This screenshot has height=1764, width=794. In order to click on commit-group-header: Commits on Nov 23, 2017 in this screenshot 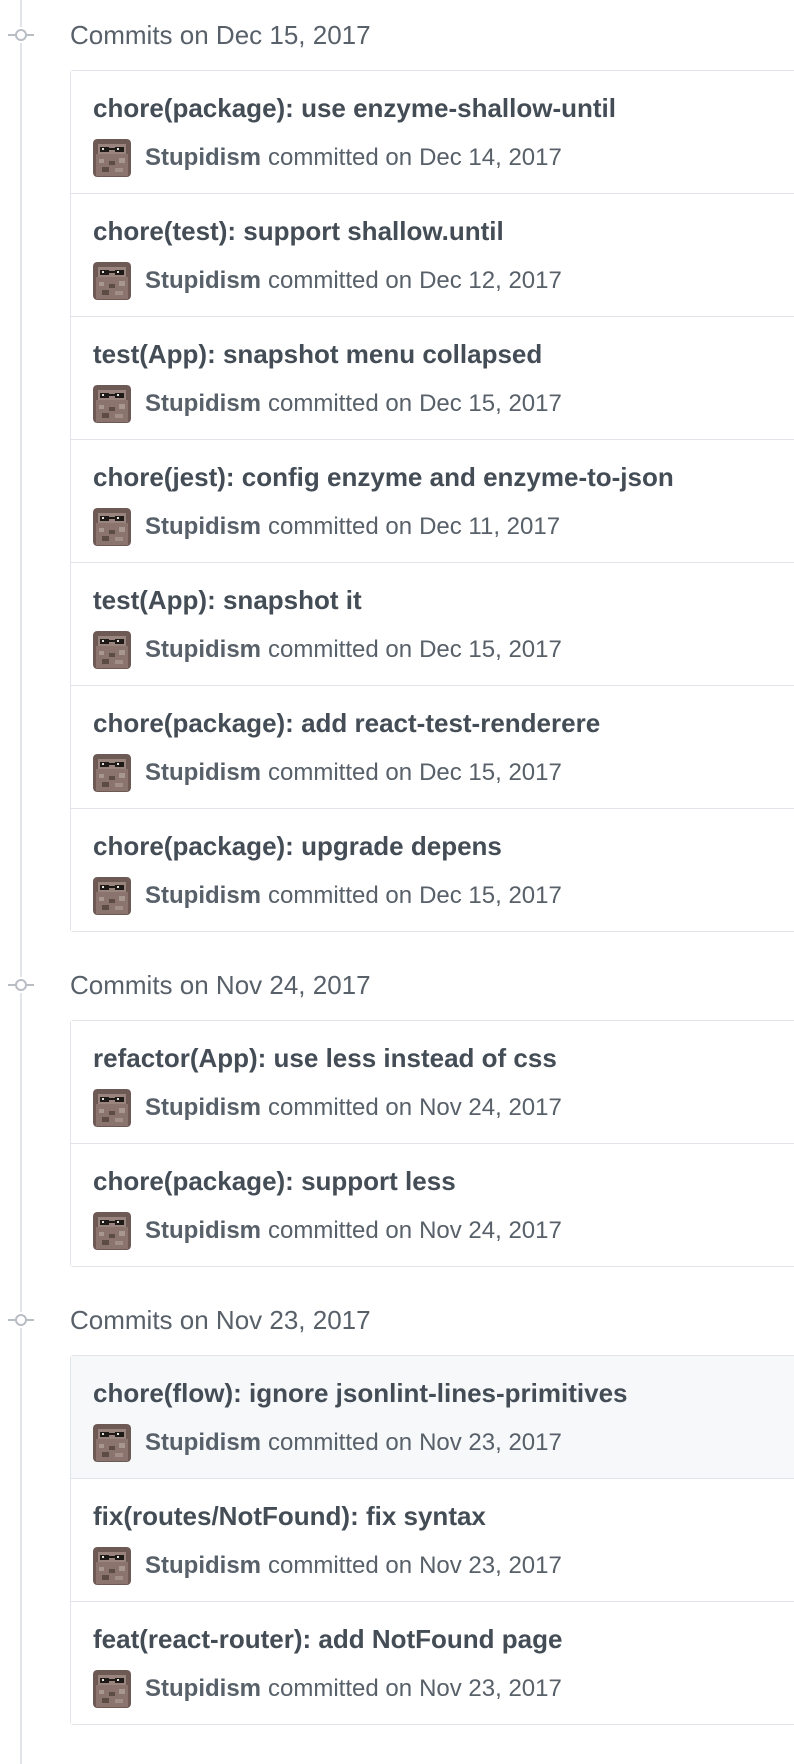, I will do `click(397, 1320)`.